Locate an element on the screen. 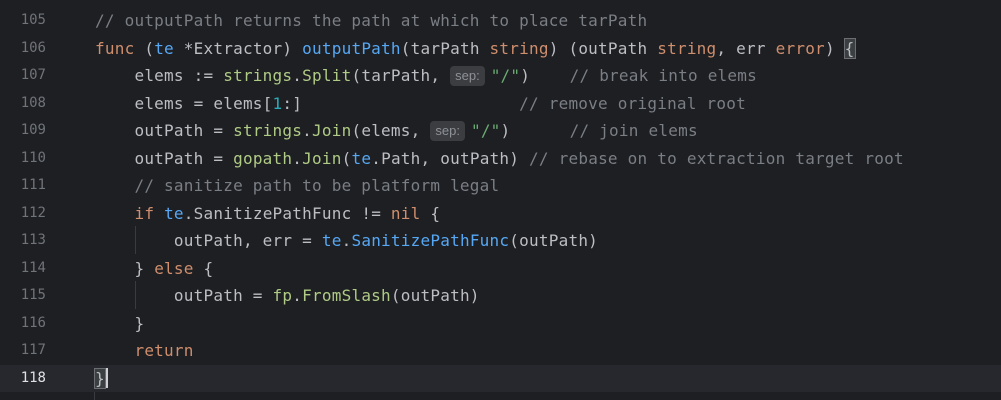 The width and height of the screenshot is (1001, 400). code-token: *Extractor) is located at coordinates (238, 48).